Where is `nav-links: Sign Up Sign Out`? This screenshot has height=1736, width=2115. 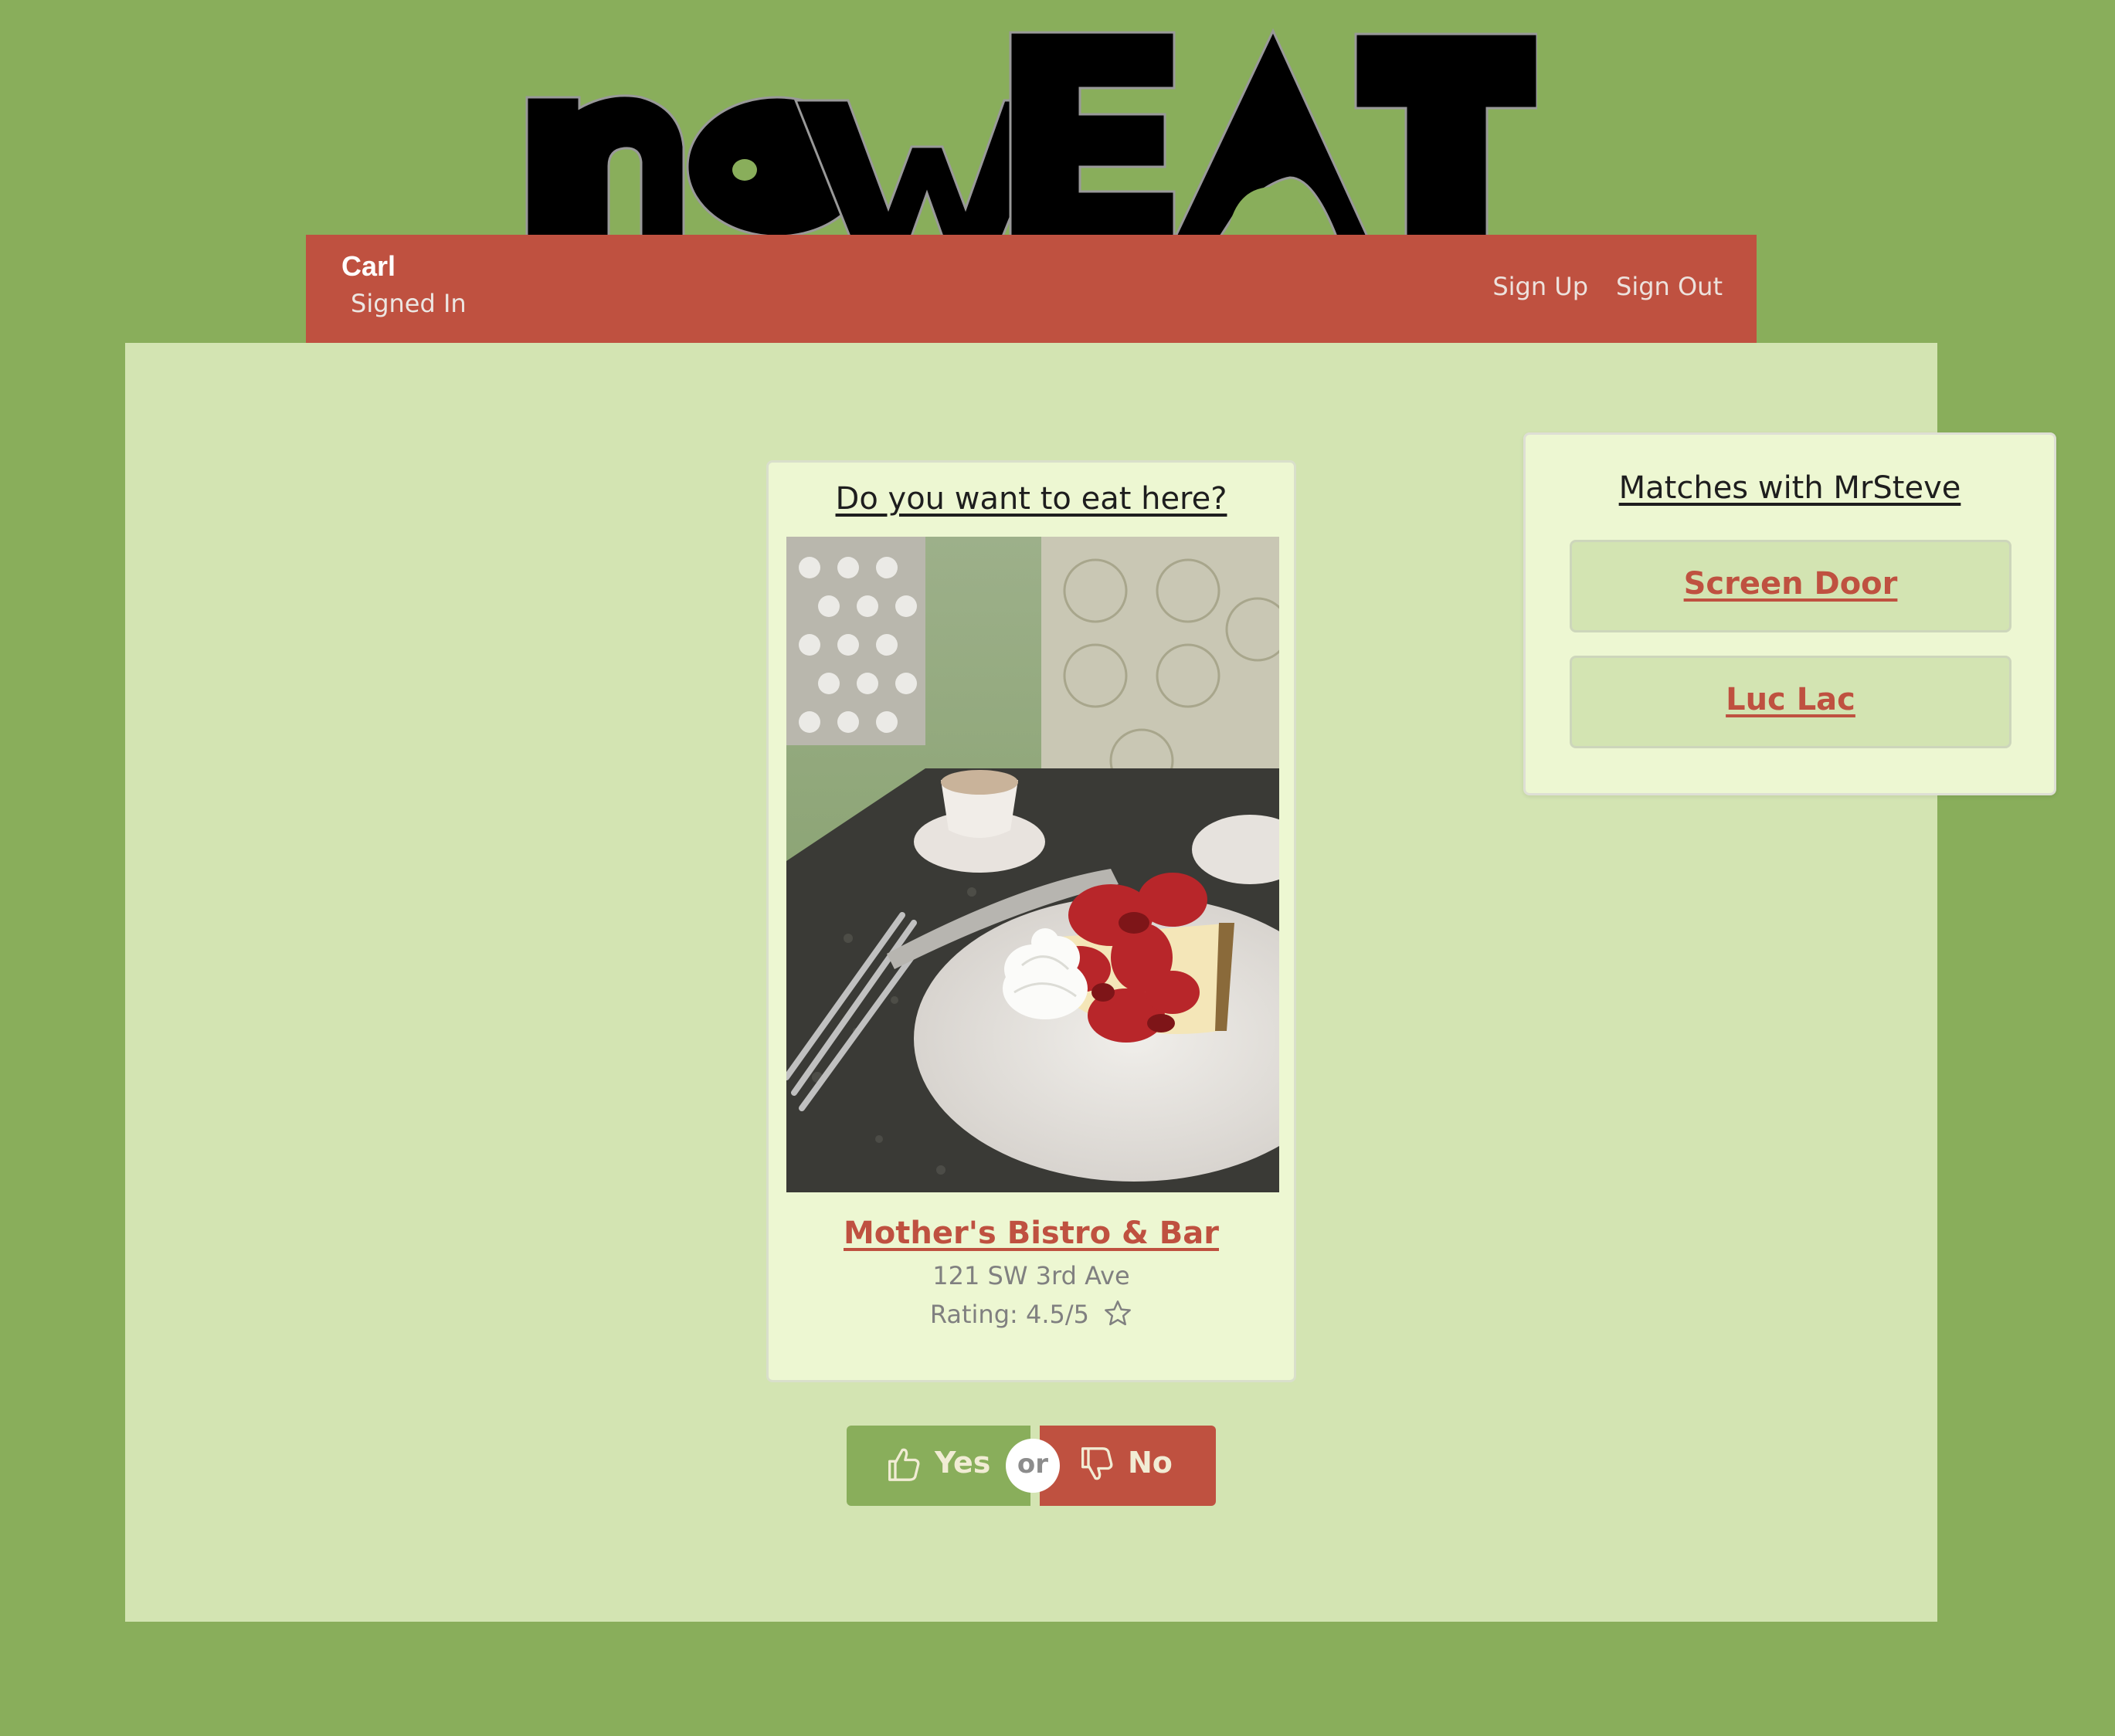
nav-links: Sign Up Sign Out is located at coordinates (1608, 286).